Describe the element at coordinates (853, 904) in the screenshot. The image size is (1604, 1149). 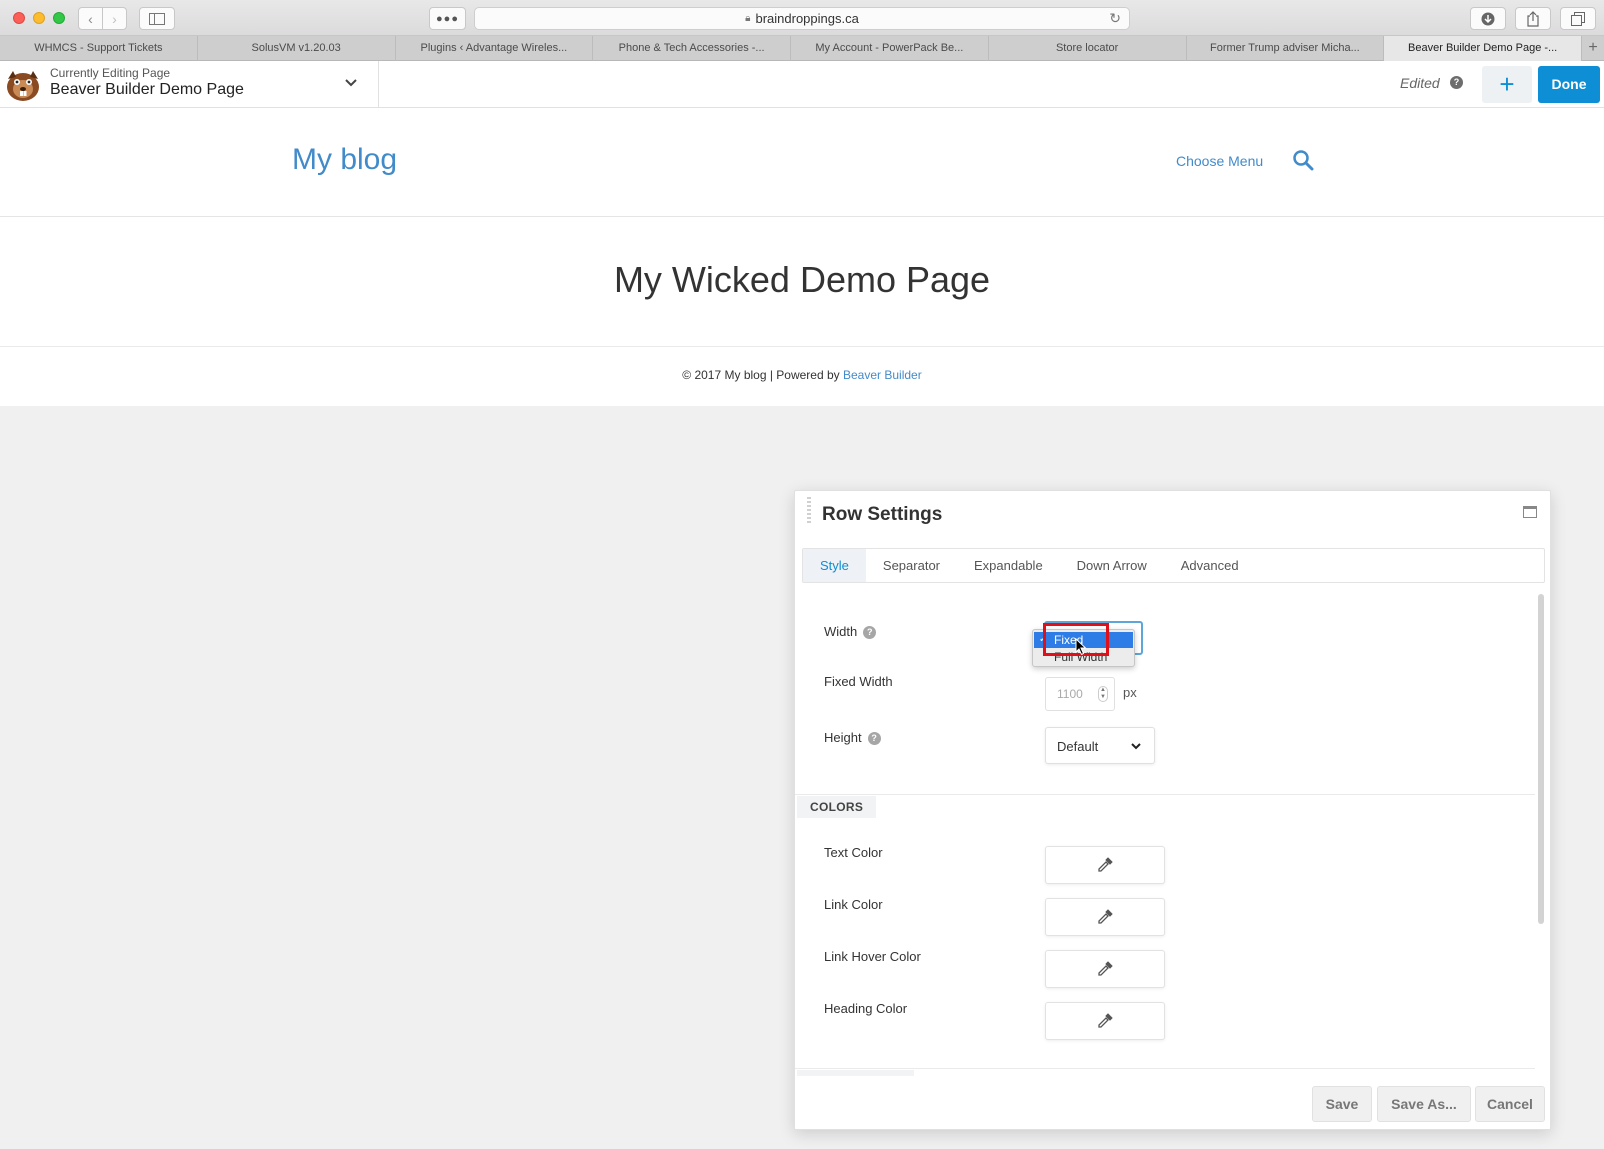
I see `link-color-label: Link Color` at that location.